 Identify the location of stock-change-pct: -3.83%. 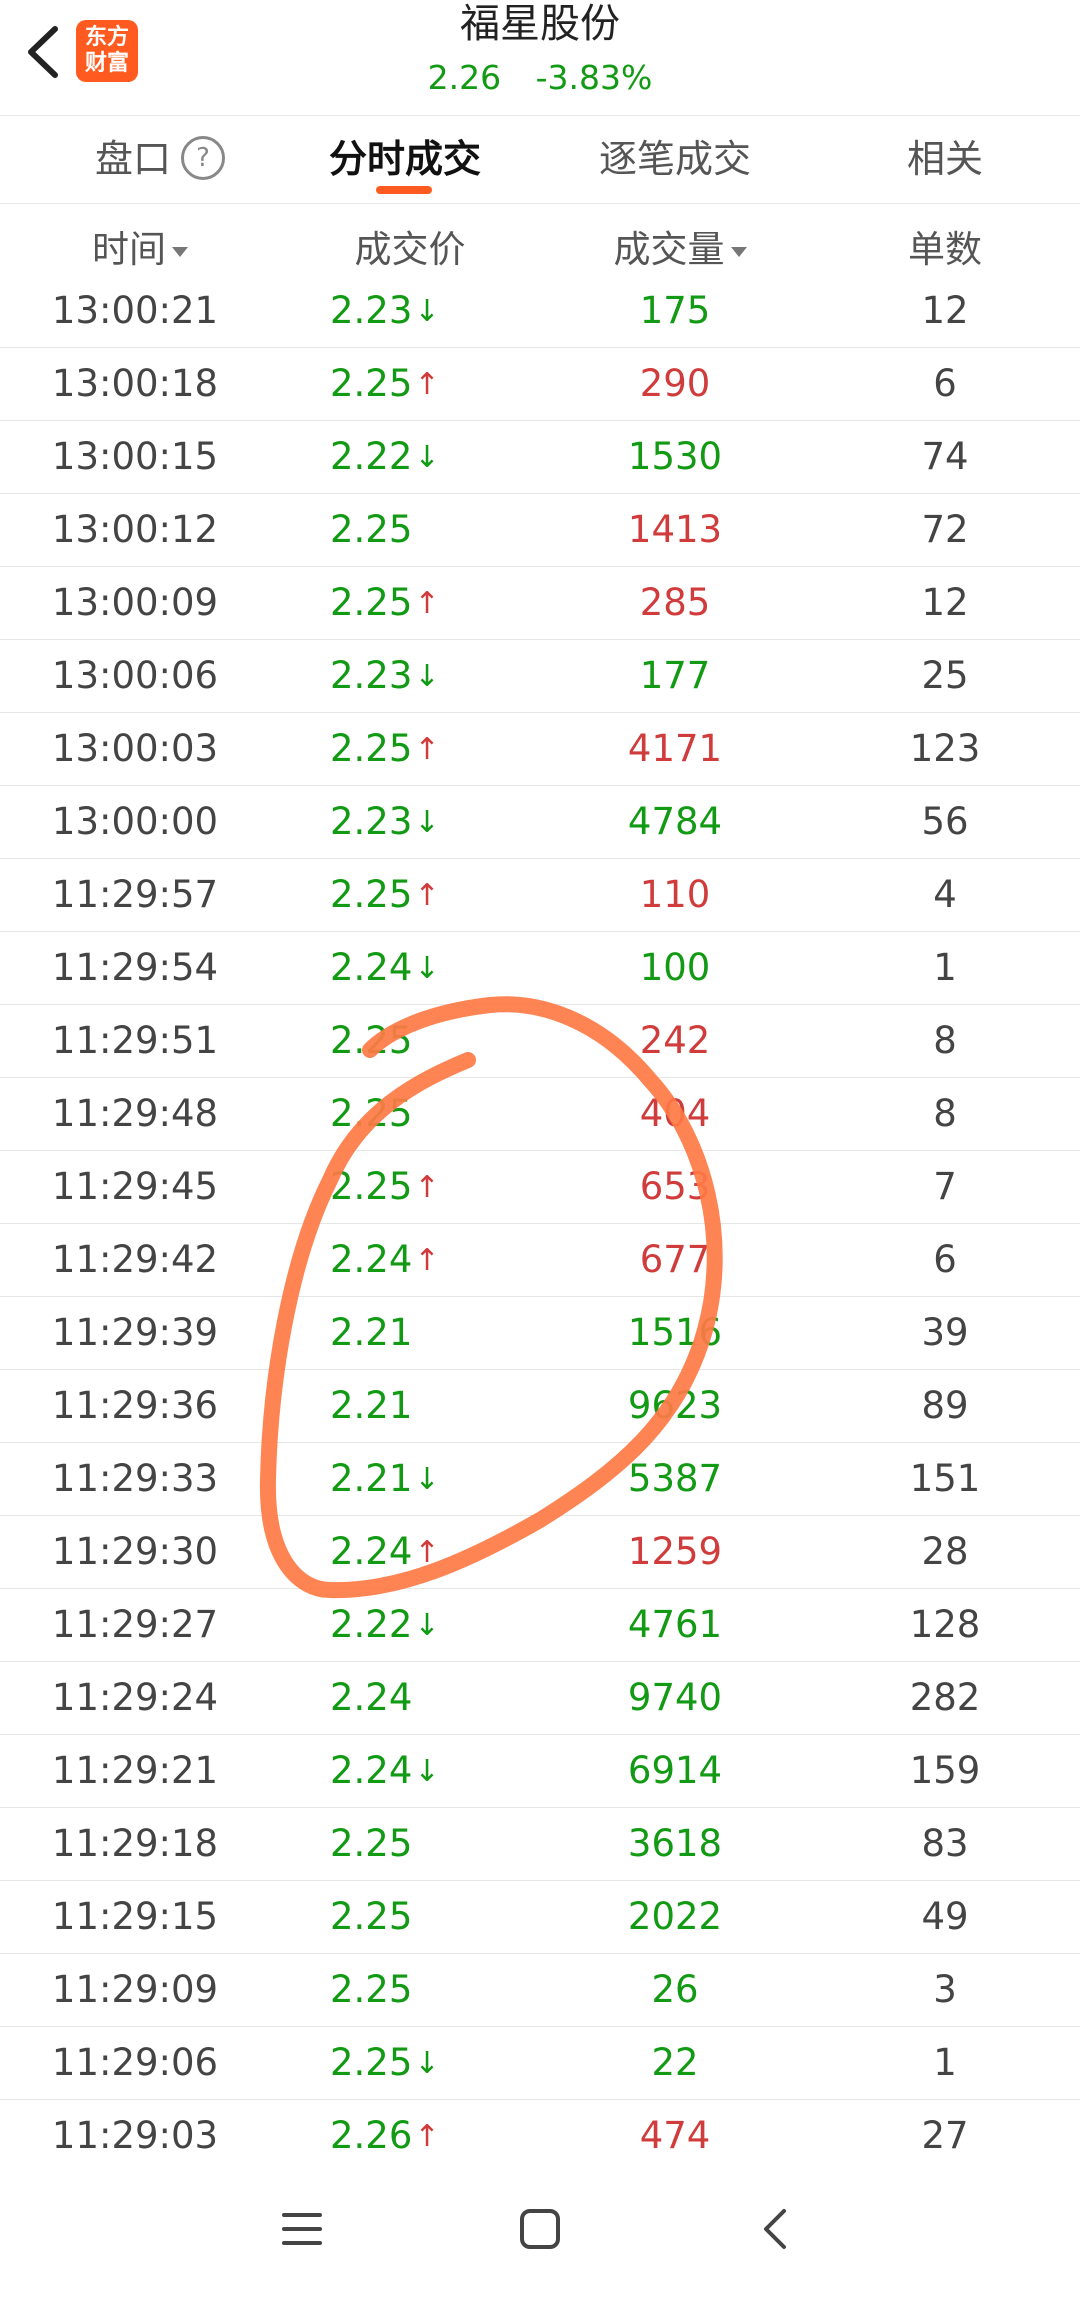
(594, 77).